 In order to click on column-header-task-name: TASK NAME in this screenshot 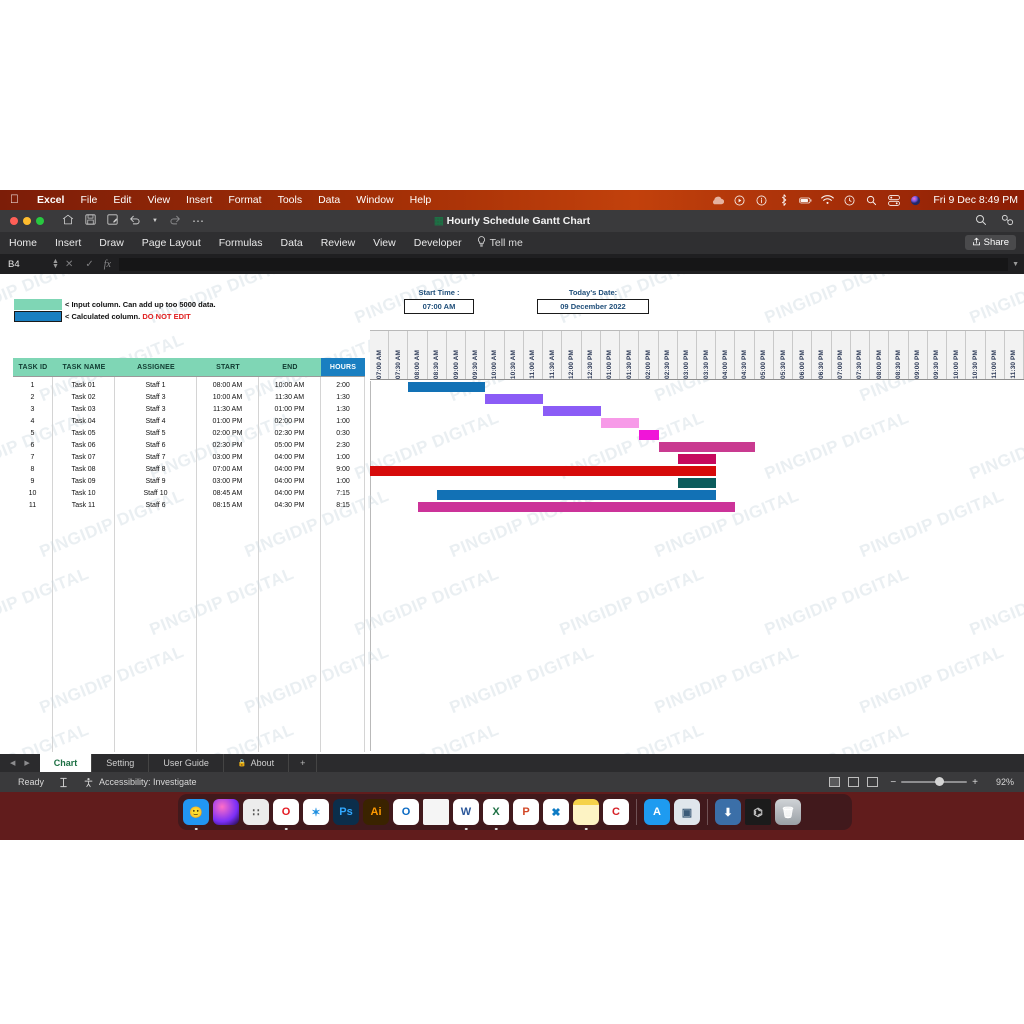, I will do `click(84, 367)`.